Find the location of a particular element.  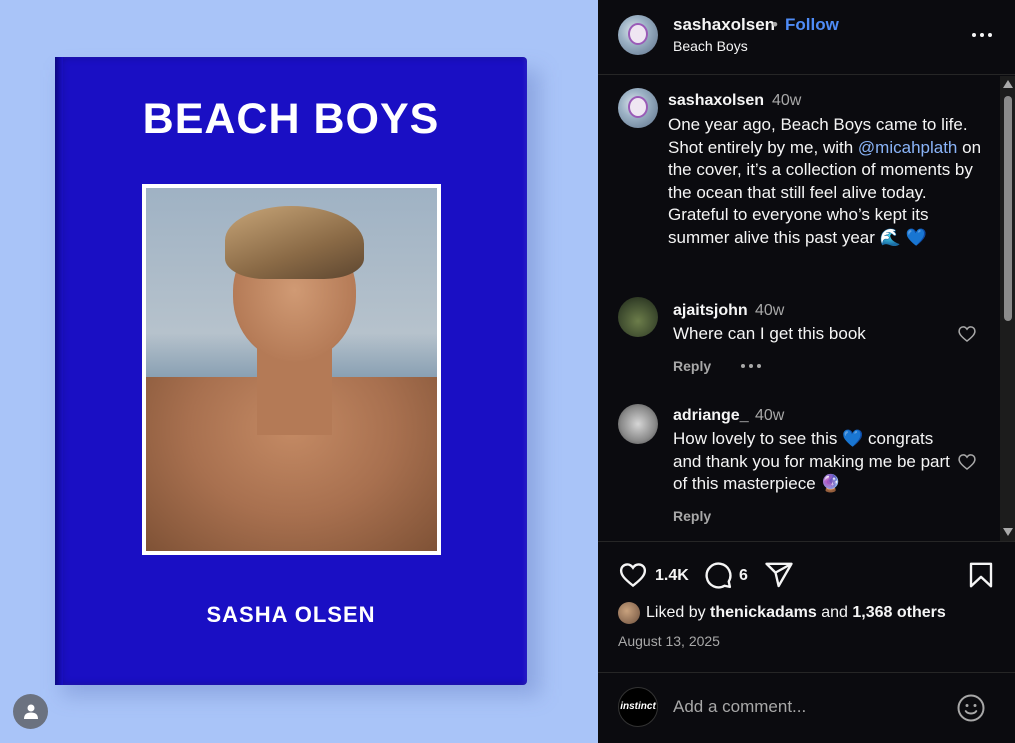

scrollbar-thumb is located at coordinates (1008, 208).